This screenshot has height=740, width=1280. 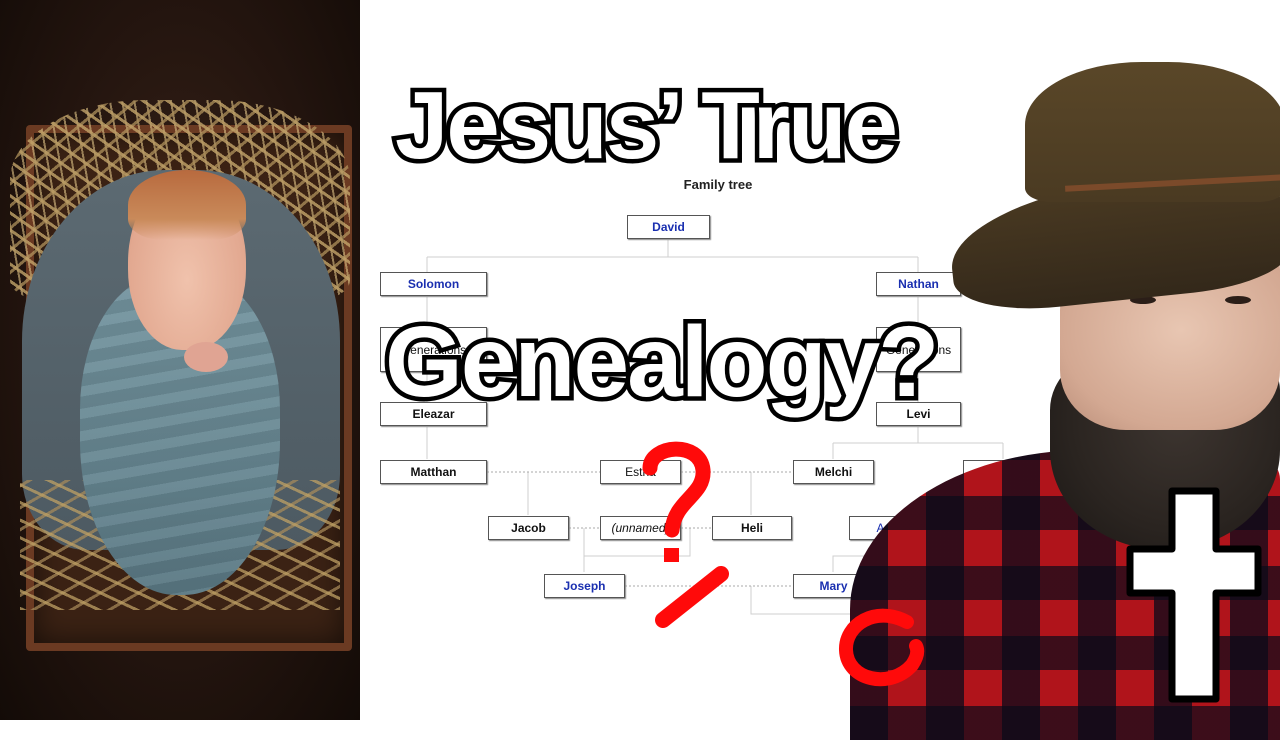 I want to click on node-david: David, so click(x=668, y=227).